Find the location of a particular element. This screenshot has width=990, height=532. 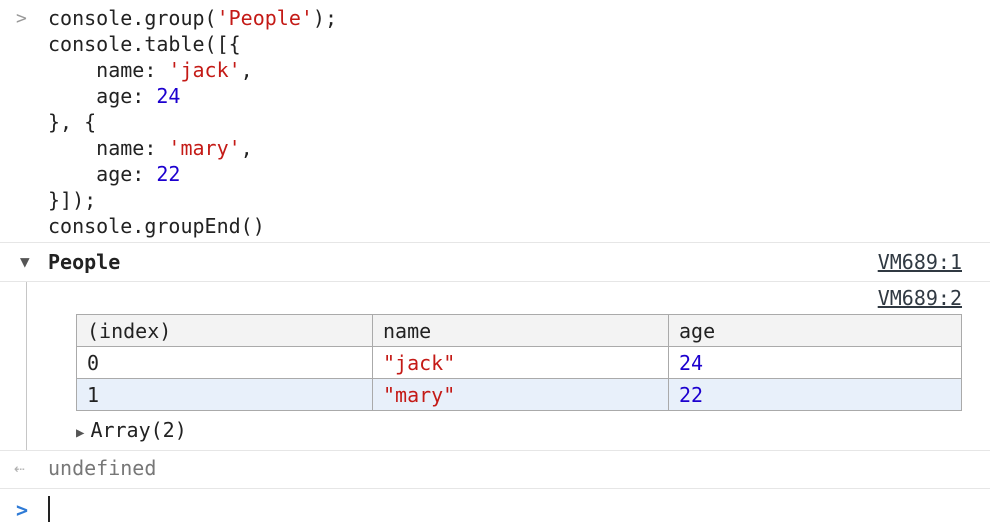

code-line: name: 'mary', is located at coordinates (192, 148).